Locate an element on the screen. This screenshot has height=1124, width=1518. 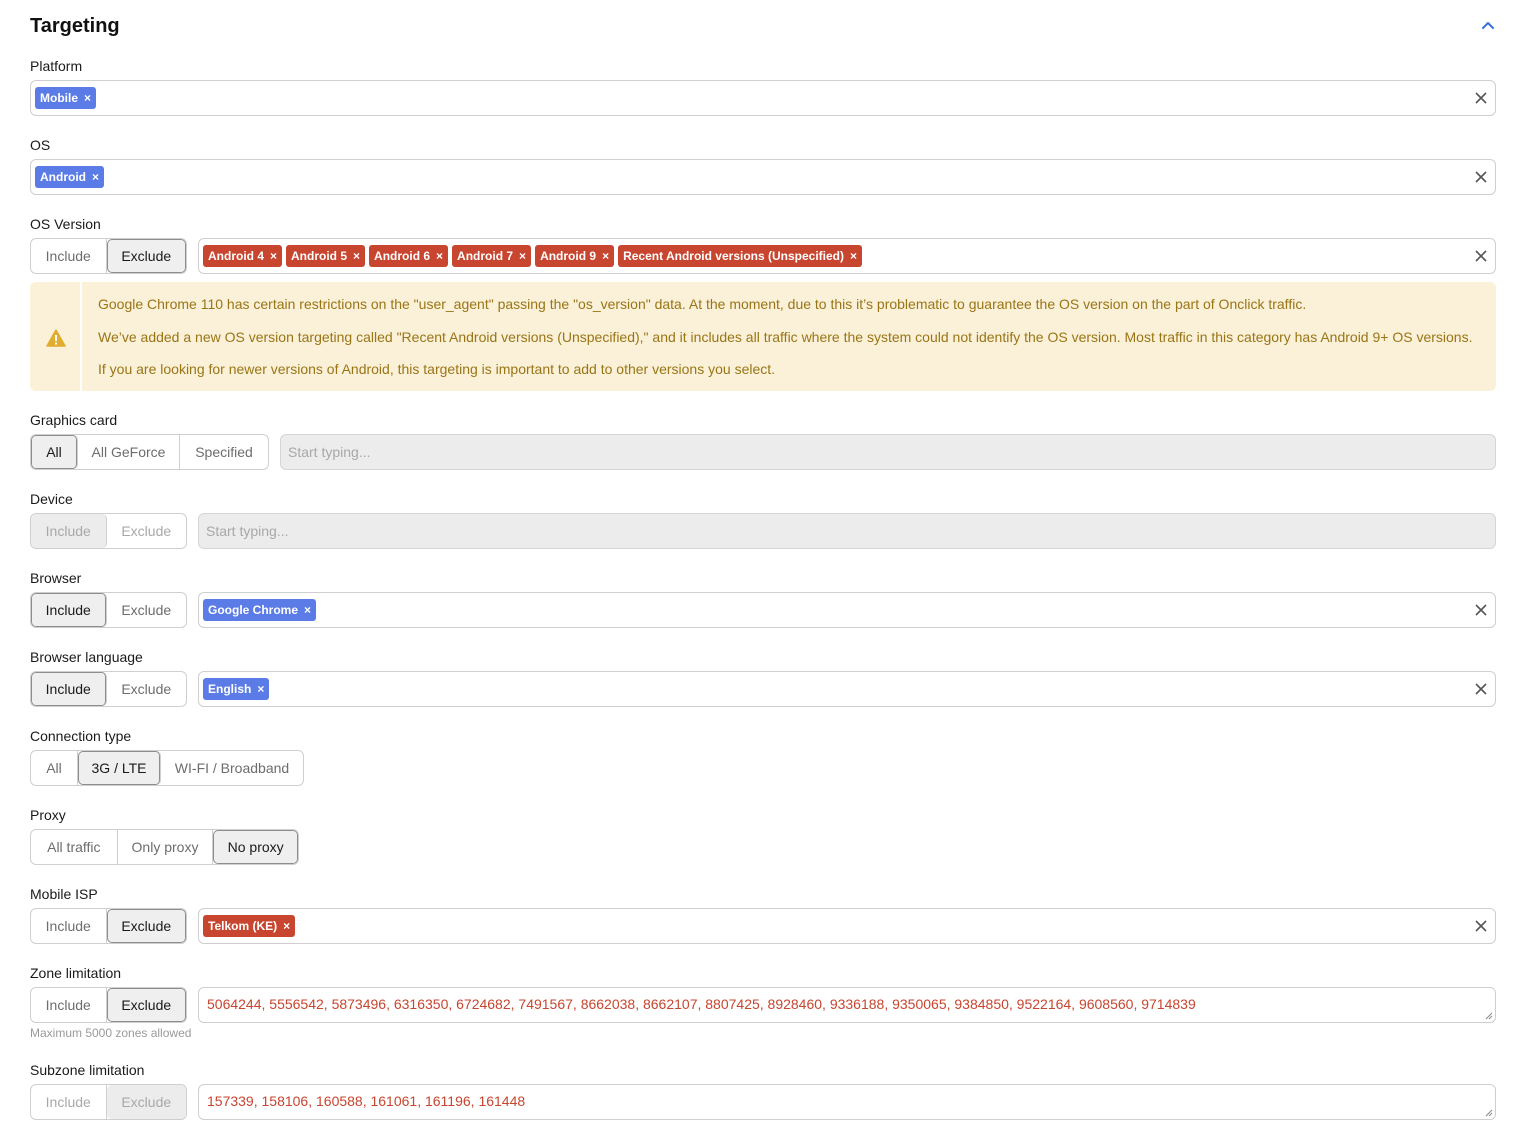
browser-language-toggle: Include Exclude is located at coordinates (108, 689).